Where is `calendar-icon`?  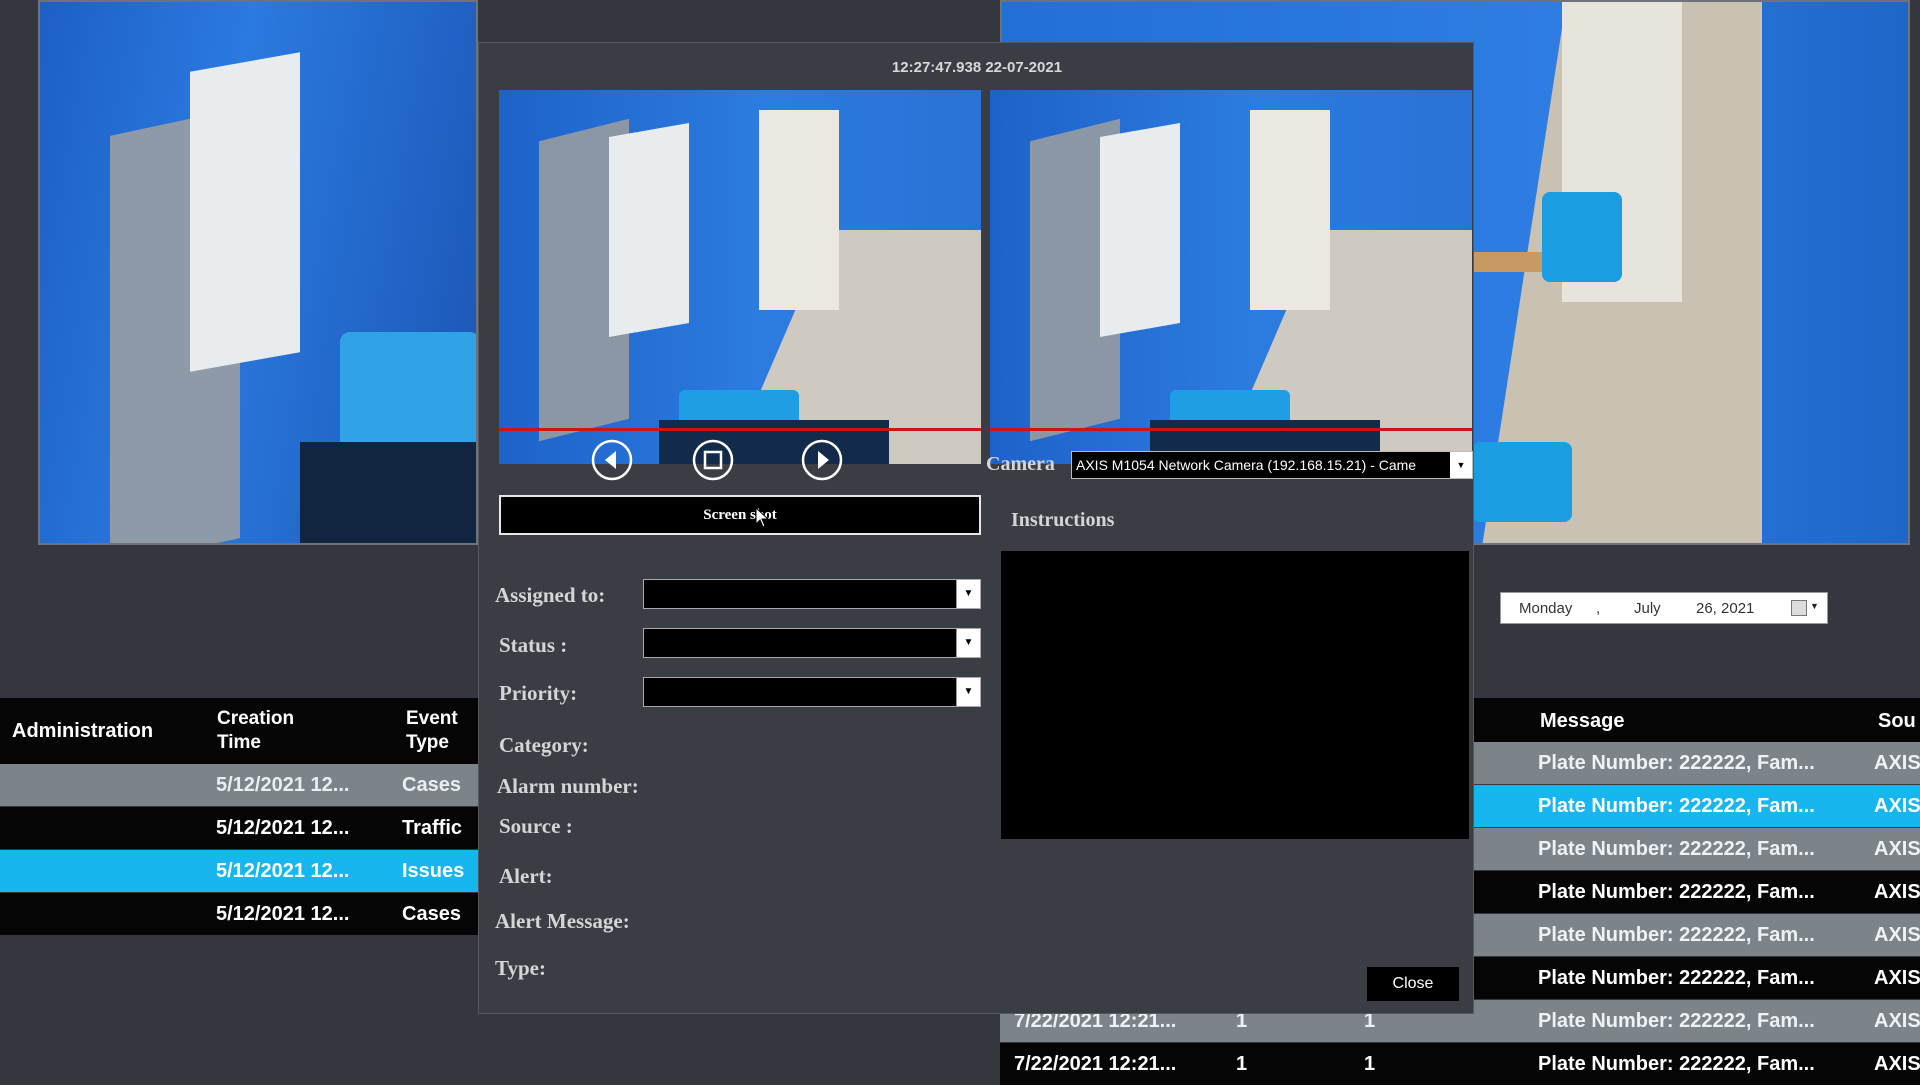
calendar-icon is located at coordinates (1799, 608).